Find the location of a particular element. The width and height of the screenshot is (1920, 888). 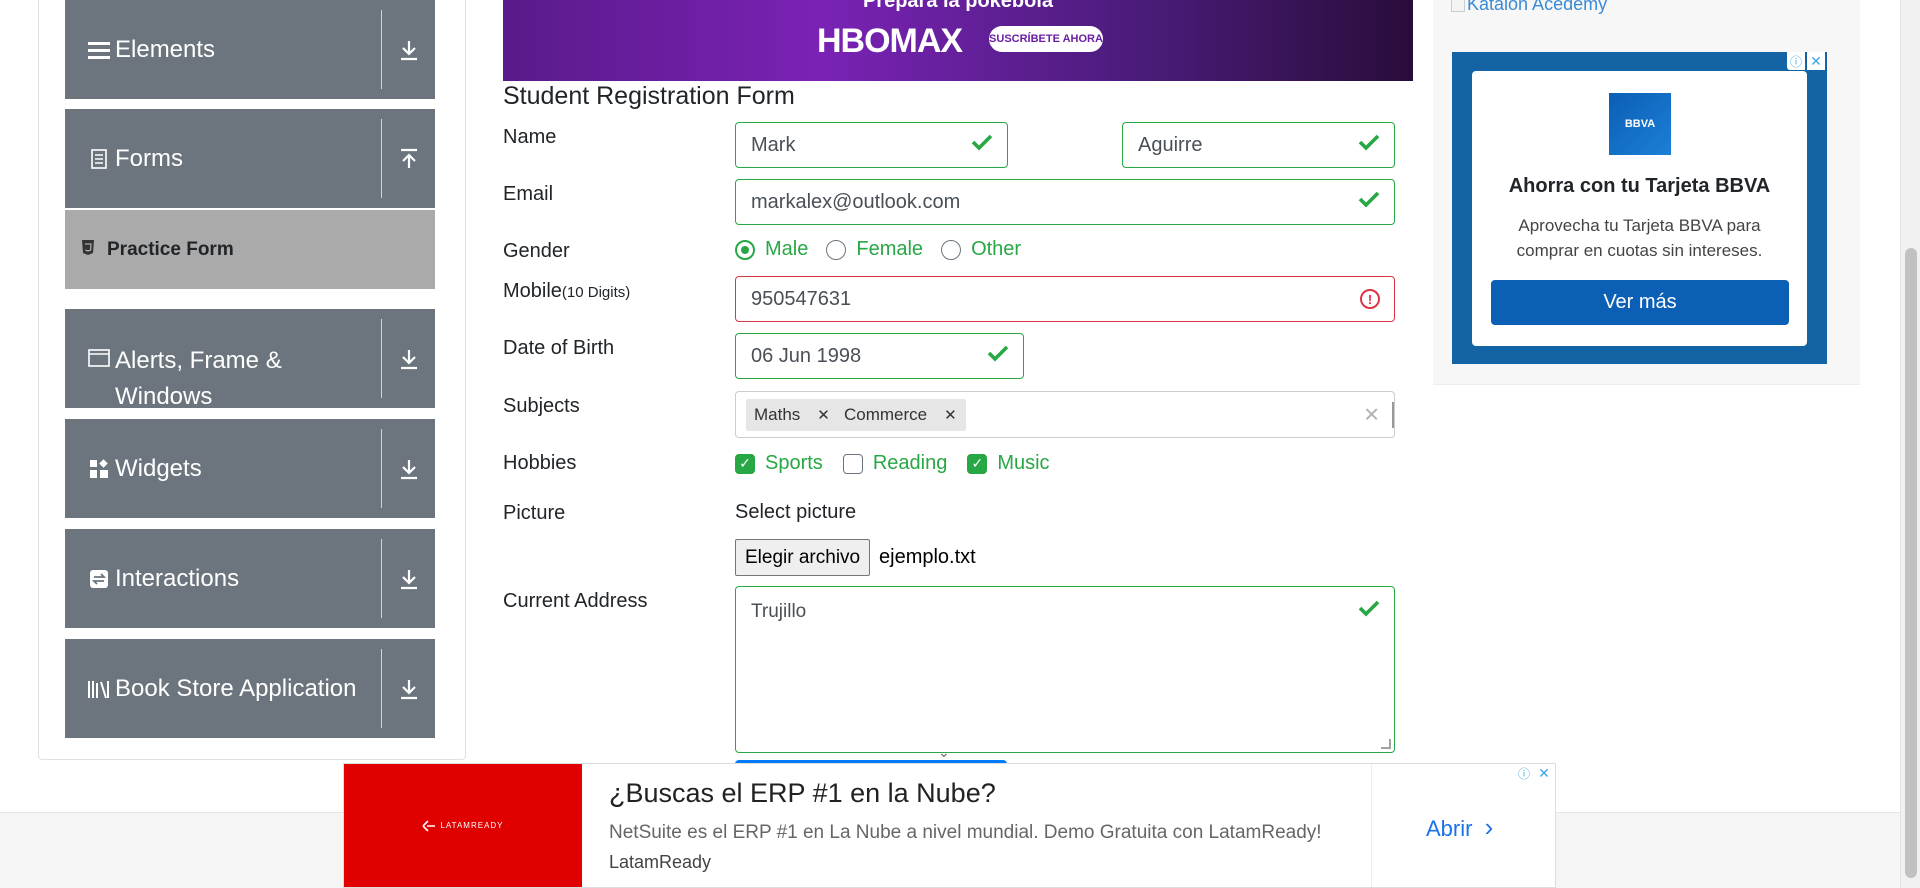

subject-chip-commerce: Commerce ✕ is located at coordinates (901, 415).